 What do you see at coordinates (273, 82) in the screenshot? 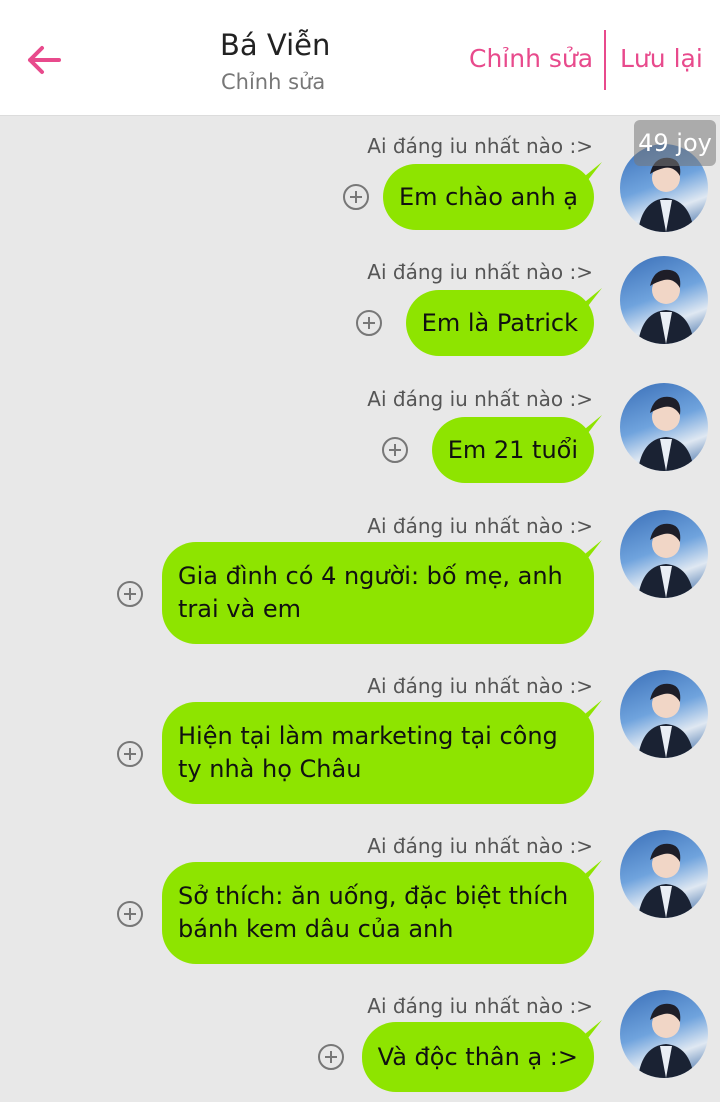
I see `chat-subtitle: Chỉnh sửa` at bounding box center [273, 82].